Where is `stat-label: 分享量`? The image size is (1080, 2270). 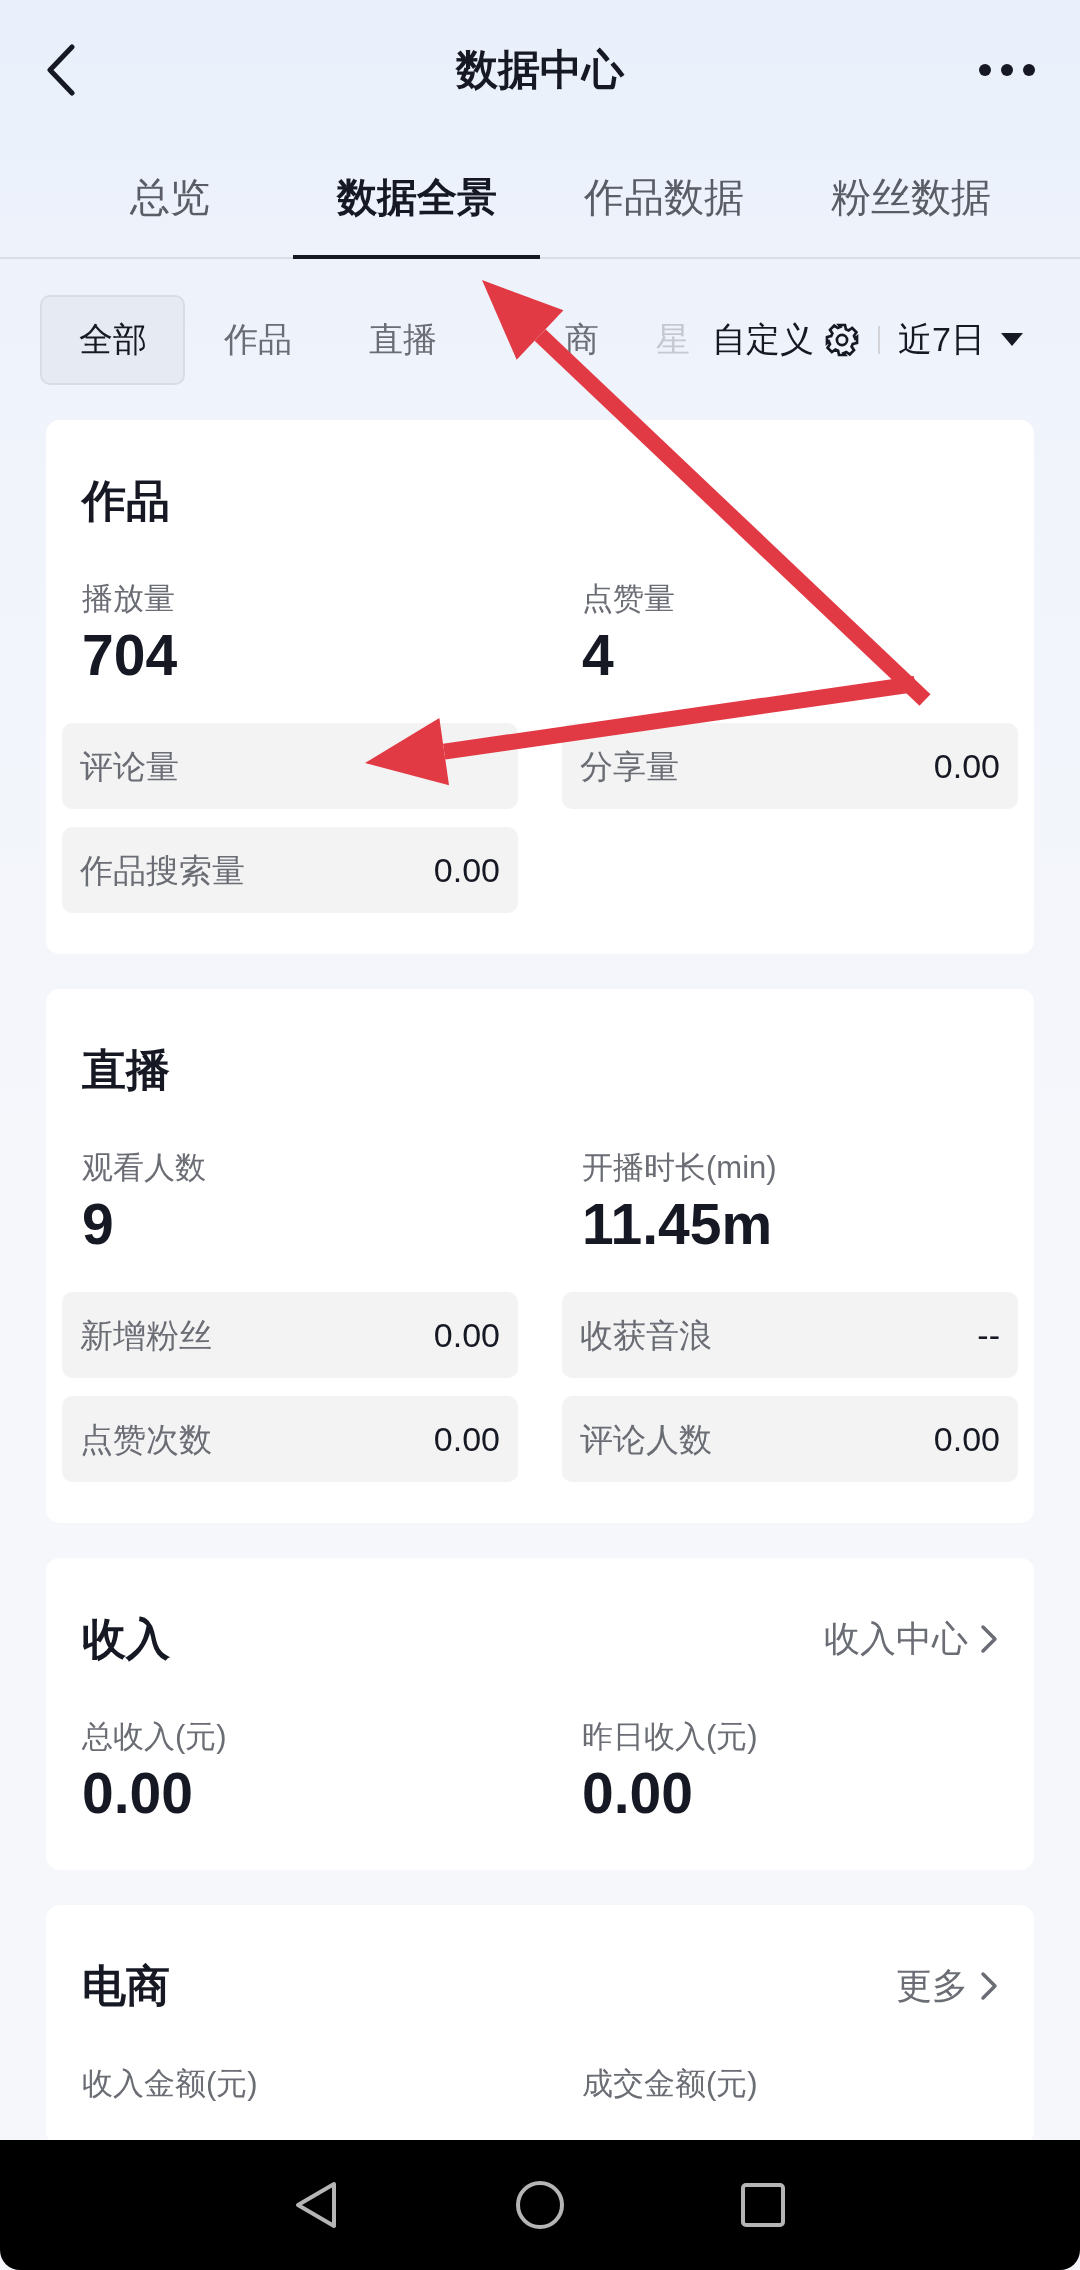
stat-label: 分享量 is located at coordinates (629, 766).